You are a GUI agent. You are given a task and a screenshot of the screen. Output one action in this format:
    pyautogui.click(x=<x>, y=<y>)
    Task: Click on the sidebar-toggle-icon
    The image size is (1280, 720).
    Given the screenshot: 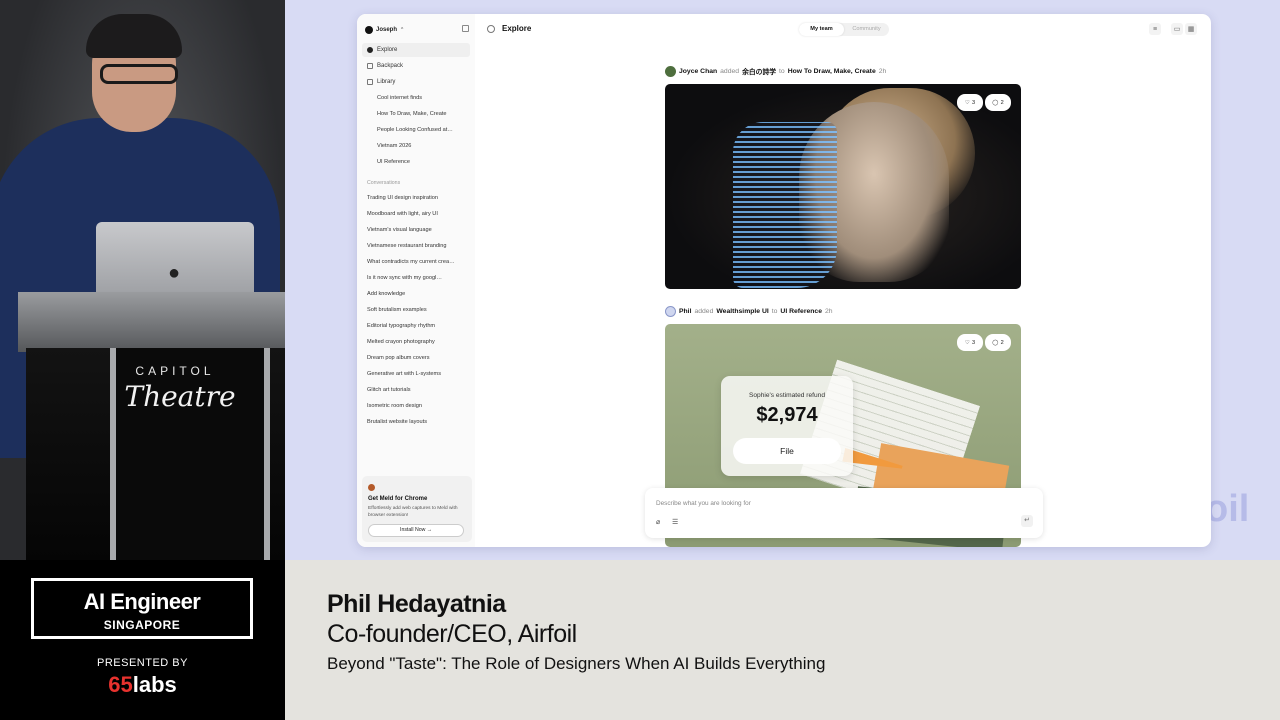 What is the action you would take?
    pyautogui.click(x=465, y=28)
    